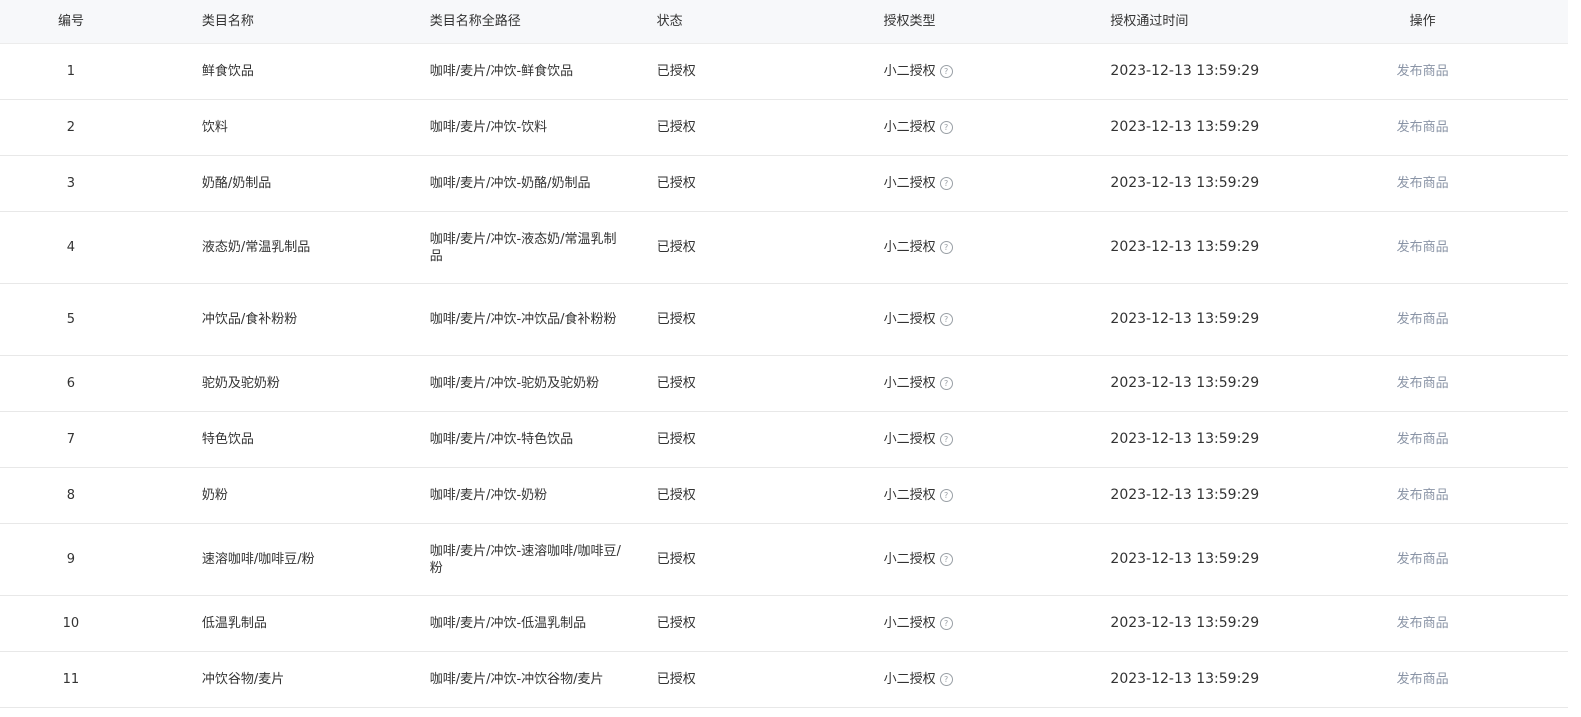 The height and width of the screenshot is (717, 1581). What do you see at coordinates (71, 127) in the screenshot?
I see `row-no: 2` at bounding box center [71, 127].